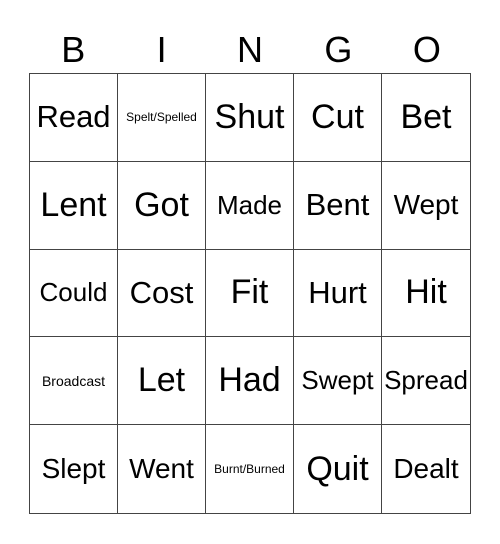 The image size is (500, 544). Describe the element at coordinates (162, 118) in the screenshot. I see `bingo-cell: Spelt/Spelled` at that location.